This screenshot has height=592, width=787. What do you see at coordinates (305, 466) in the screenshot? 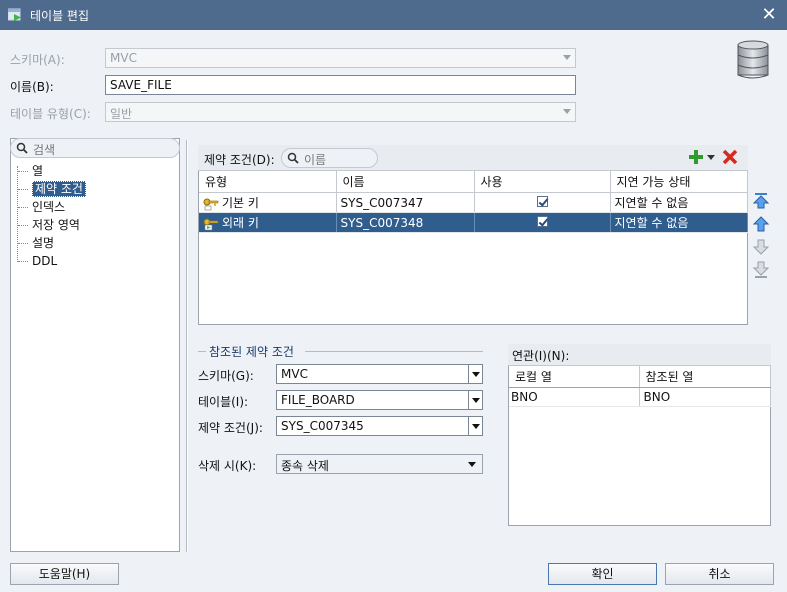
I see `on-delete-value: 종속 삭제` at bounding box center [305, 466].